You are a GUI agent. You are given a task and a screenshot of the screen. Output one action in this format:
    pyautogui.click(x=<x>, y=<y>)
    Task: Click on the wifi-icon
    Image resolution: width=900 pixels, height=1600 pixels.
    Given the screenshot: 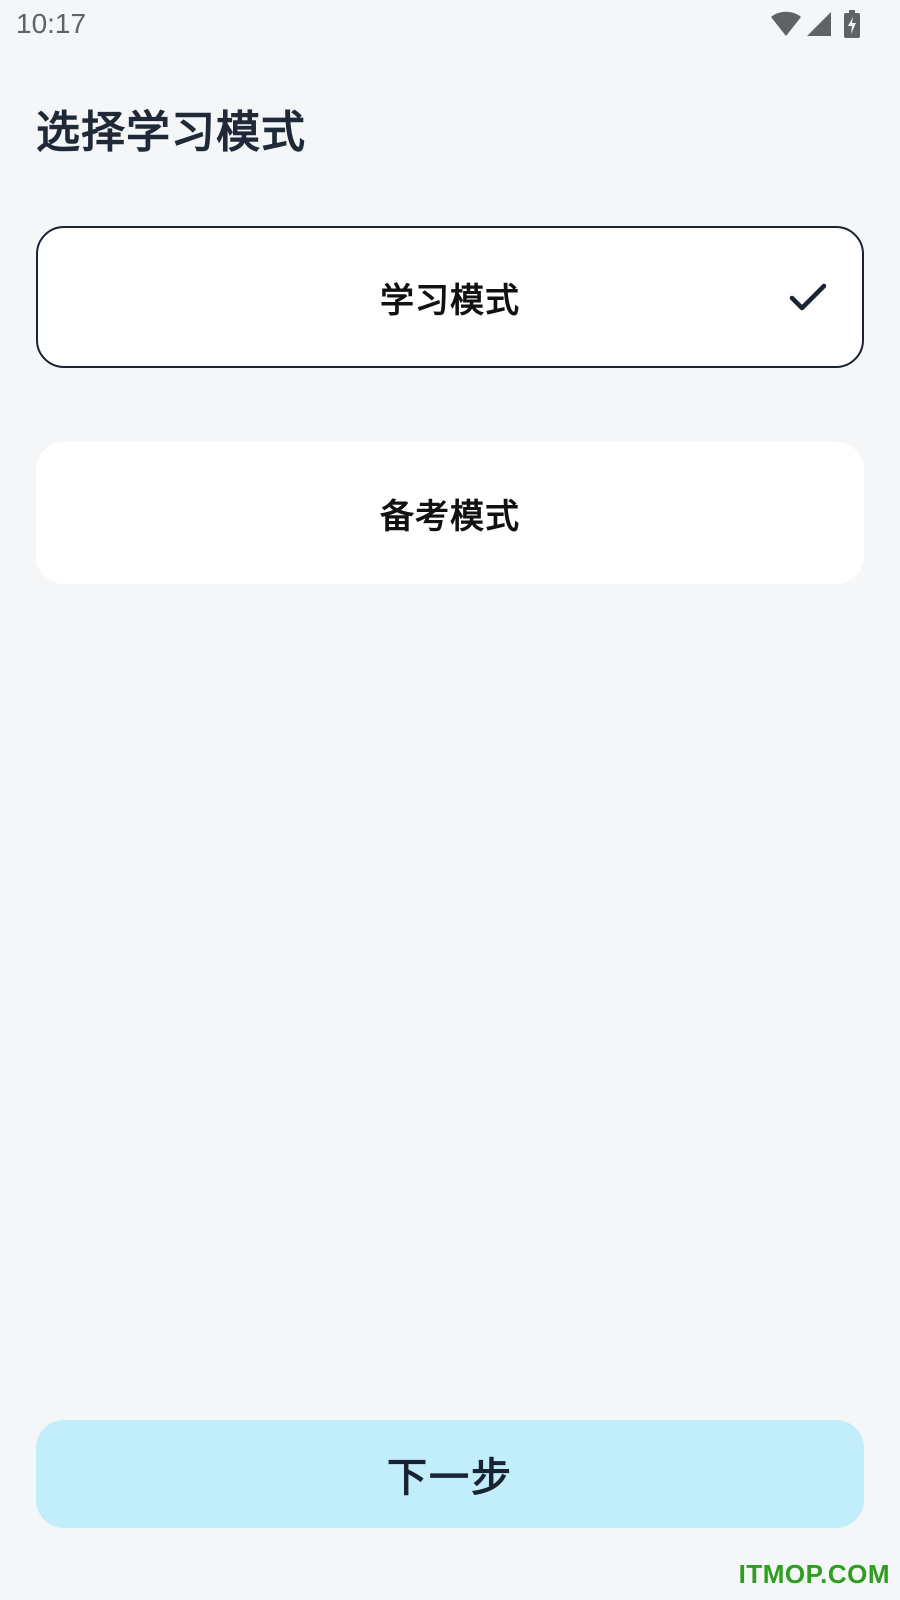 What is the action you would take?
    pyautogui.click(x=786, y=24)
    